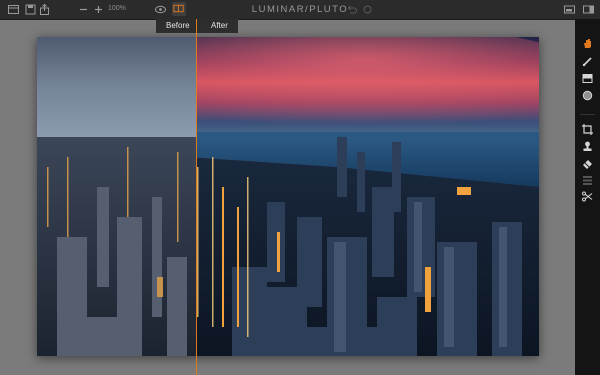 The image size is (600, 375). I want to click on layers-icon, so click(587, 180).